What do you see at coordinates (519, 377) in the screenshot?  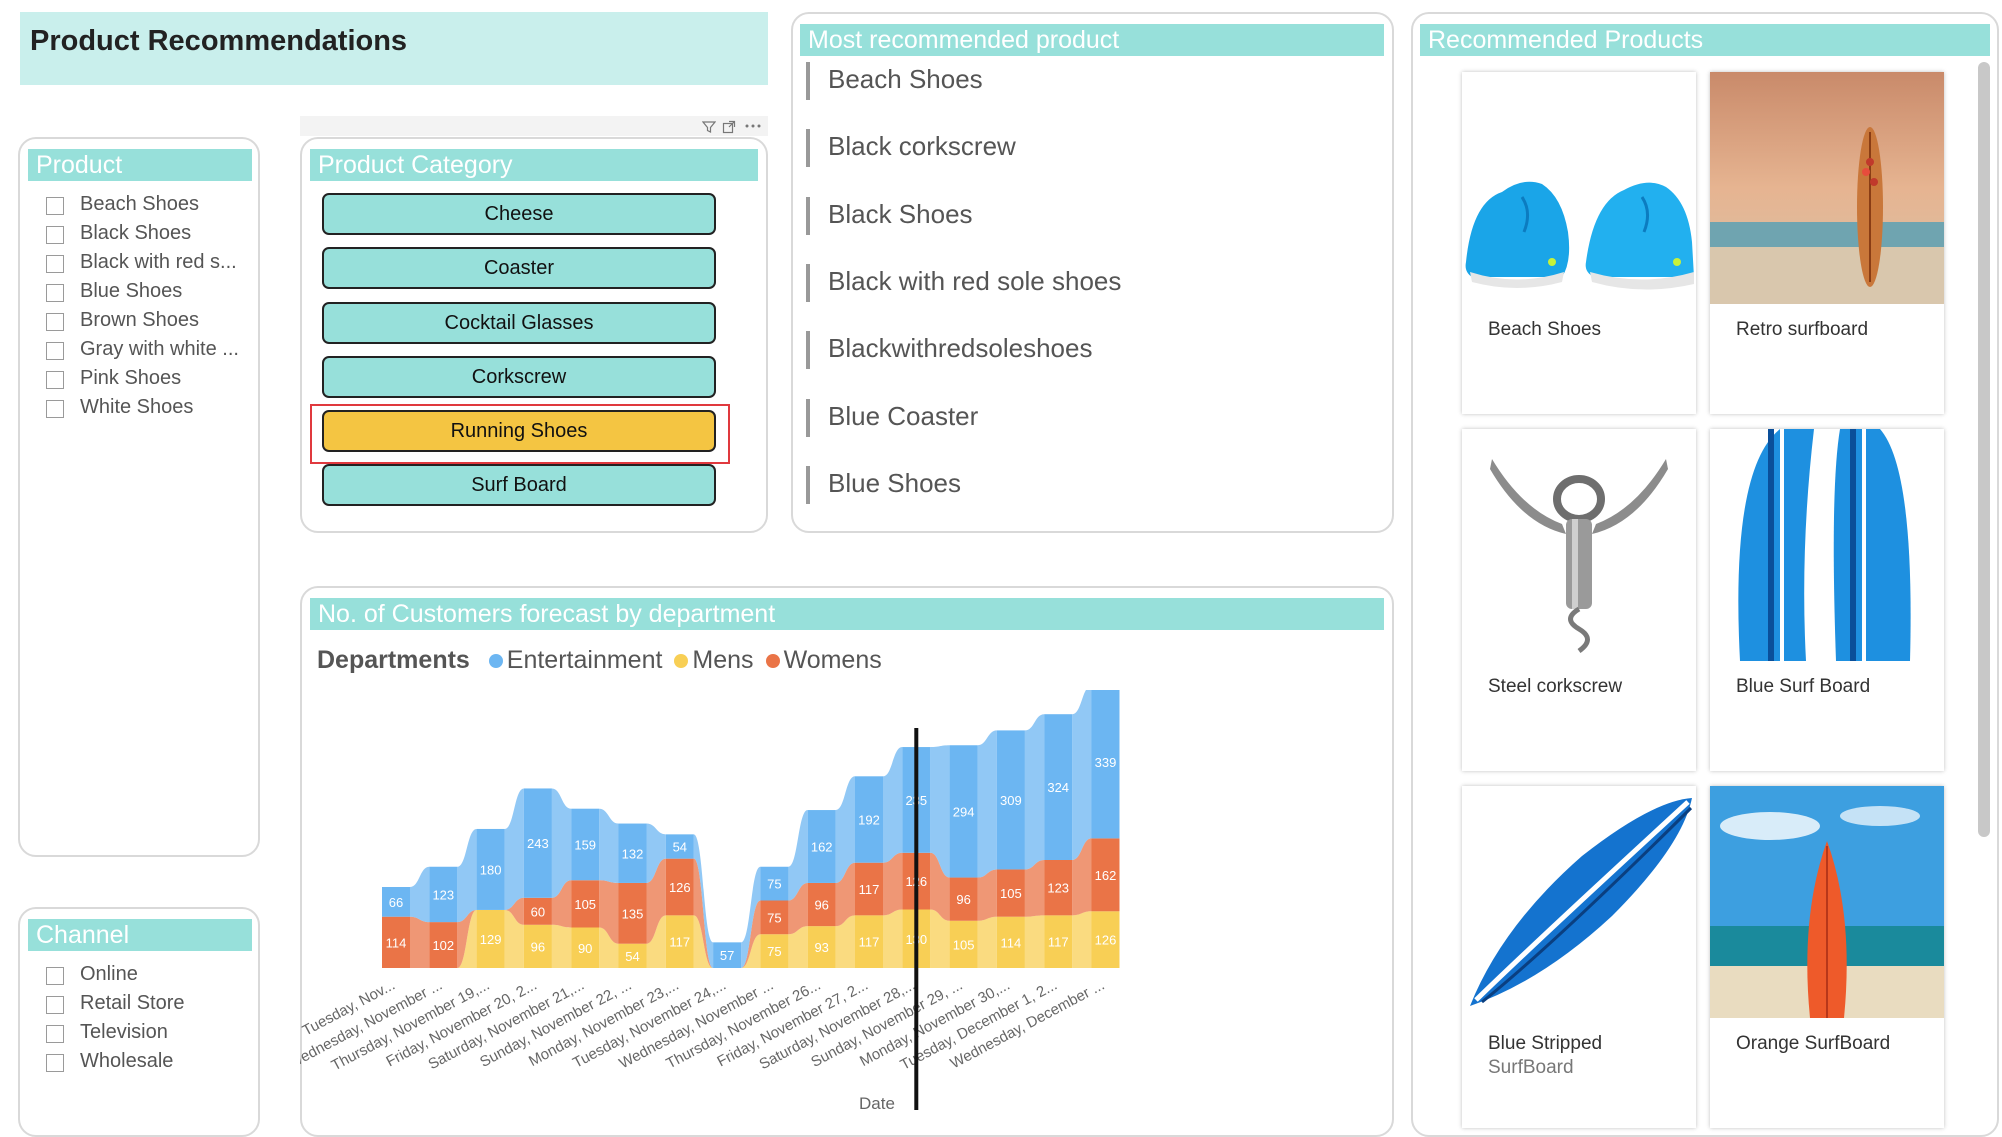 I see `category-button: Corkscrew` at bounding box center [519, 377].